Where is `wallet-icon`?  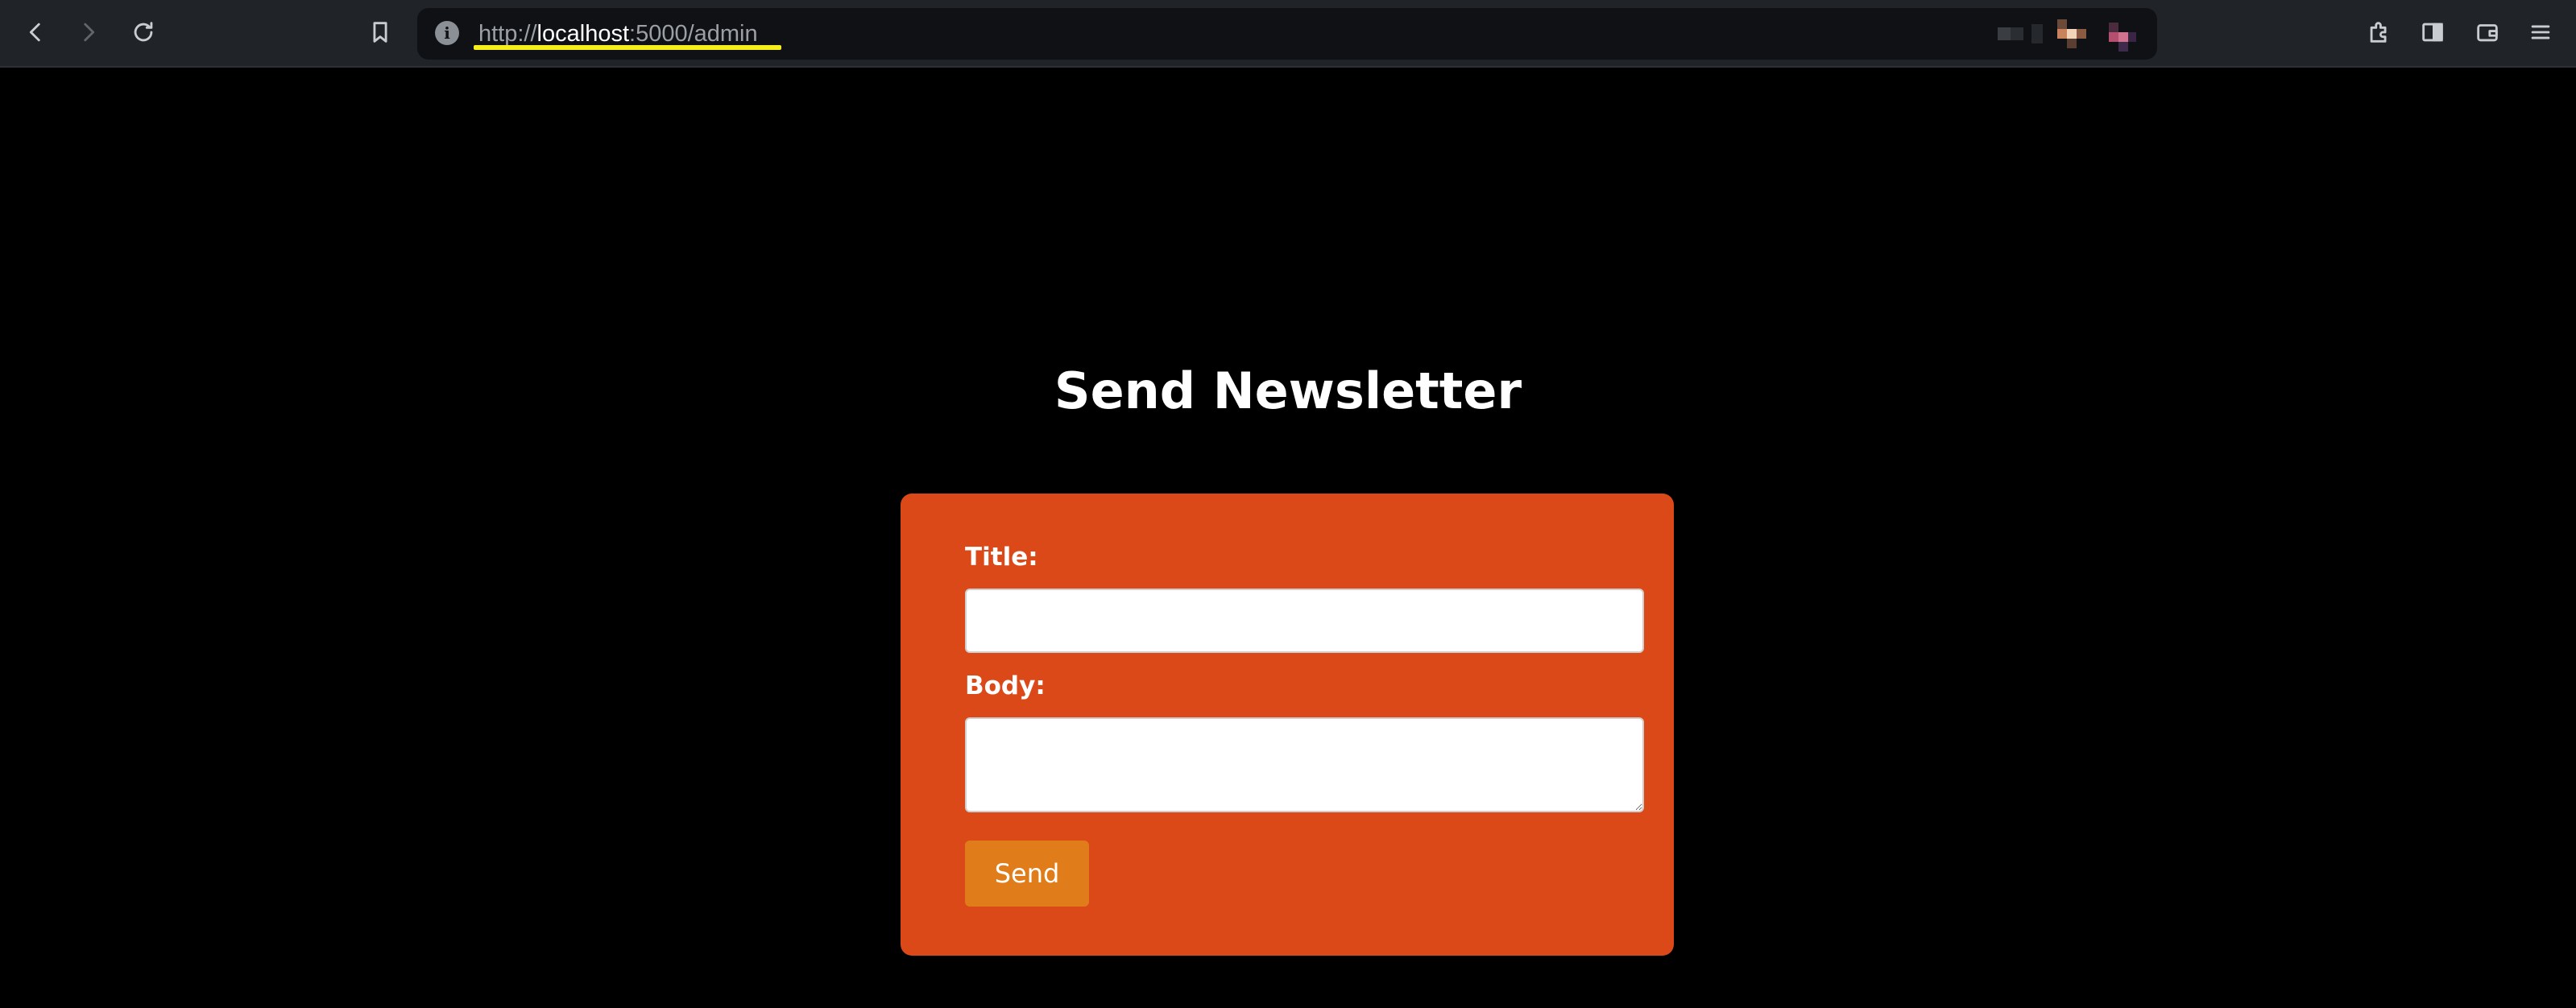
wallet-icon is located at coordinates (2487, 34).